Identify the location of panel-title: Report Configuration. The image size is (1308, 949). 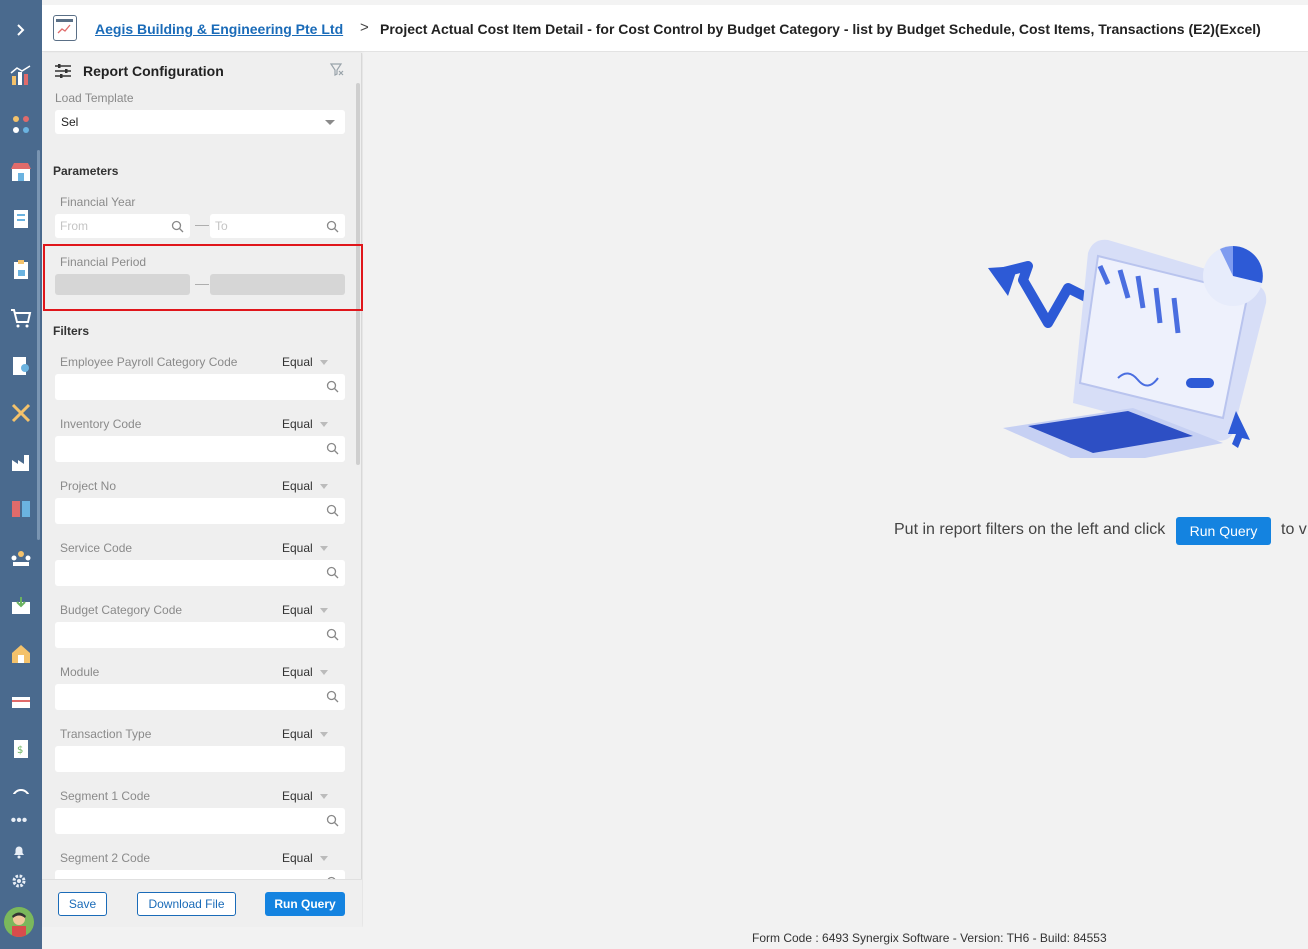
(153, 71).